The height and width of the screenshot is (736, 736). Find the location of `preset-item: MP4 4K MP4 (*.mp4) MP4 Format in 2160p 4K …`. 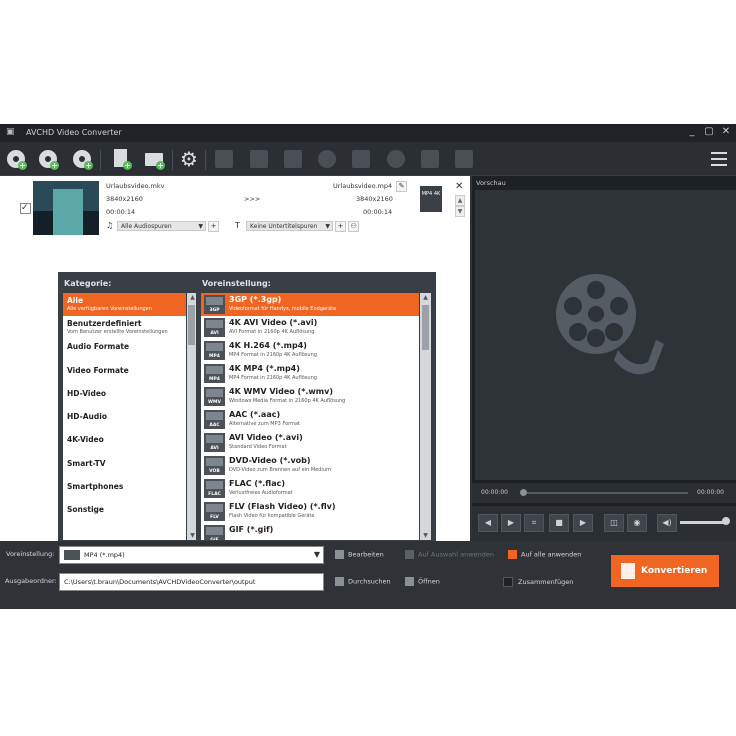

preset-item: MP4 4K MP4 (*.mp4) MP4 Format in 2160p 4K … is located at coordinates (310, 373).